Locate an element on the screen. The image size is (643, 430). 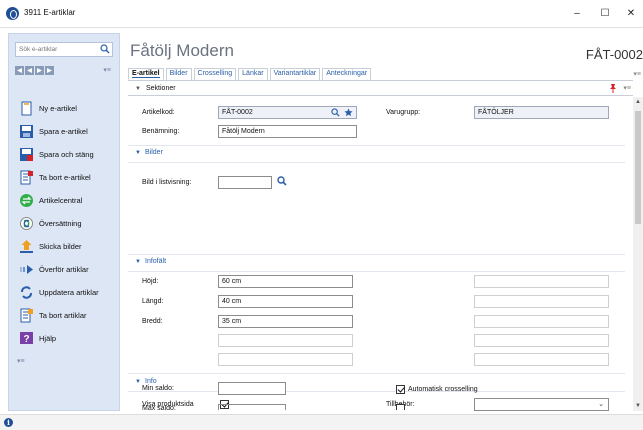
sidebar-item-save-close: Spara och stäng is located at coordinates (69, 154).